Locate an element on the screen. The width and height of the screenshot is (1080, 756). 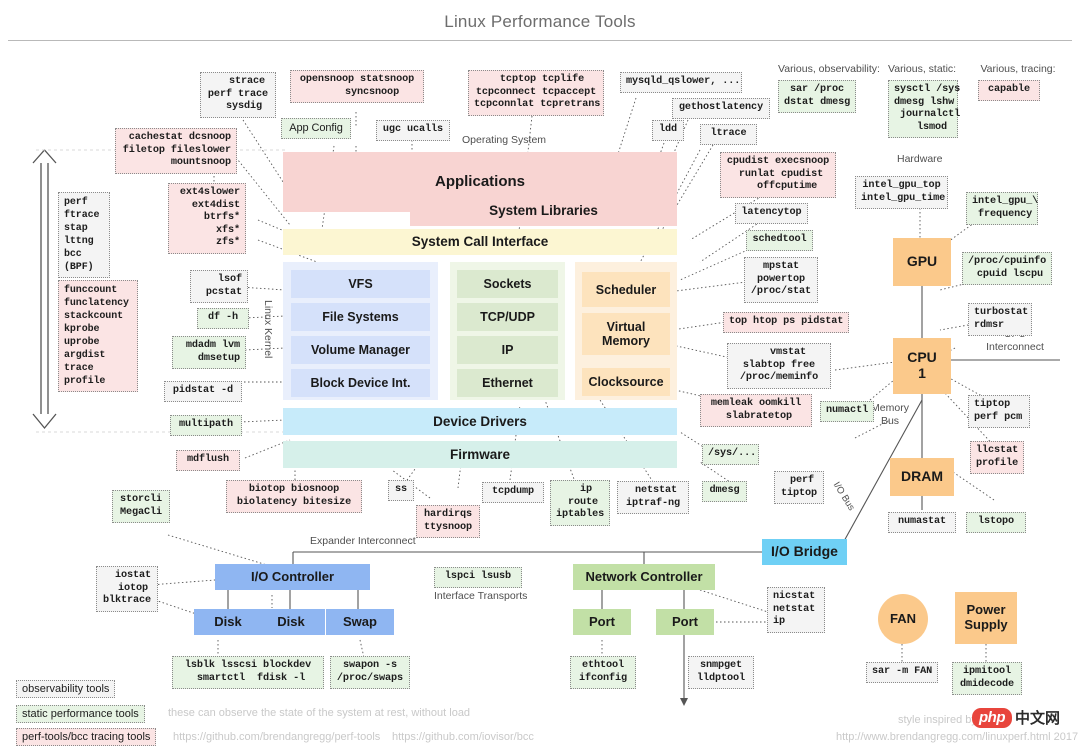
toolbox-lsblk: lsblk lsscsi blockdev smartctl fdisk -l is located at coordinates (248, 673).